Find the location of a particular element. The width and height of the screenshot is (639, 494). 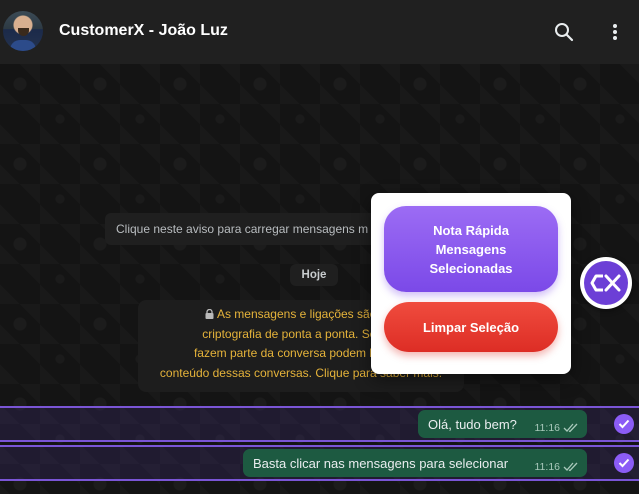

more-vertical-icon is located at coordinates (615, 32).